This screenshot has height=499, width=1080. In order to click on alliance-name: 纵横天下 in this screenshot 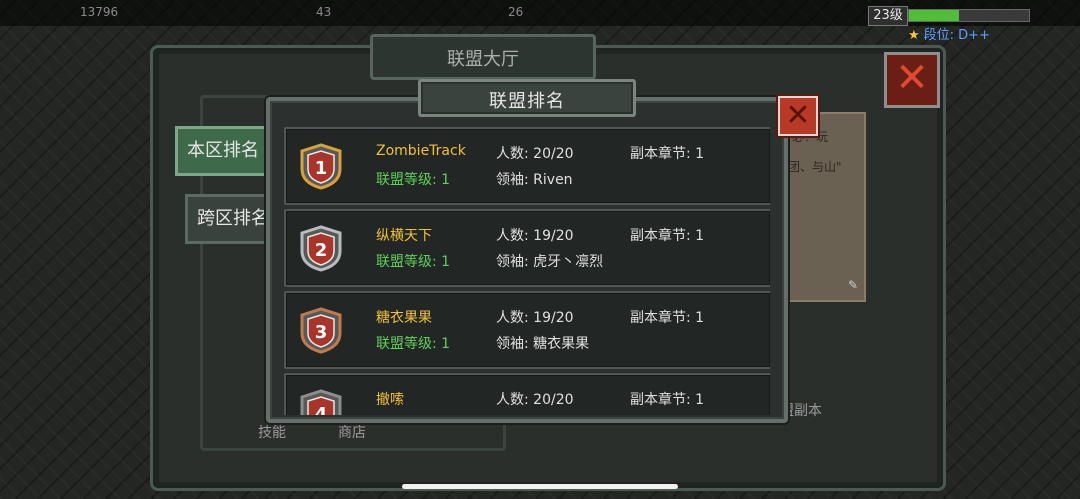, I will do `click(404, 236)`.